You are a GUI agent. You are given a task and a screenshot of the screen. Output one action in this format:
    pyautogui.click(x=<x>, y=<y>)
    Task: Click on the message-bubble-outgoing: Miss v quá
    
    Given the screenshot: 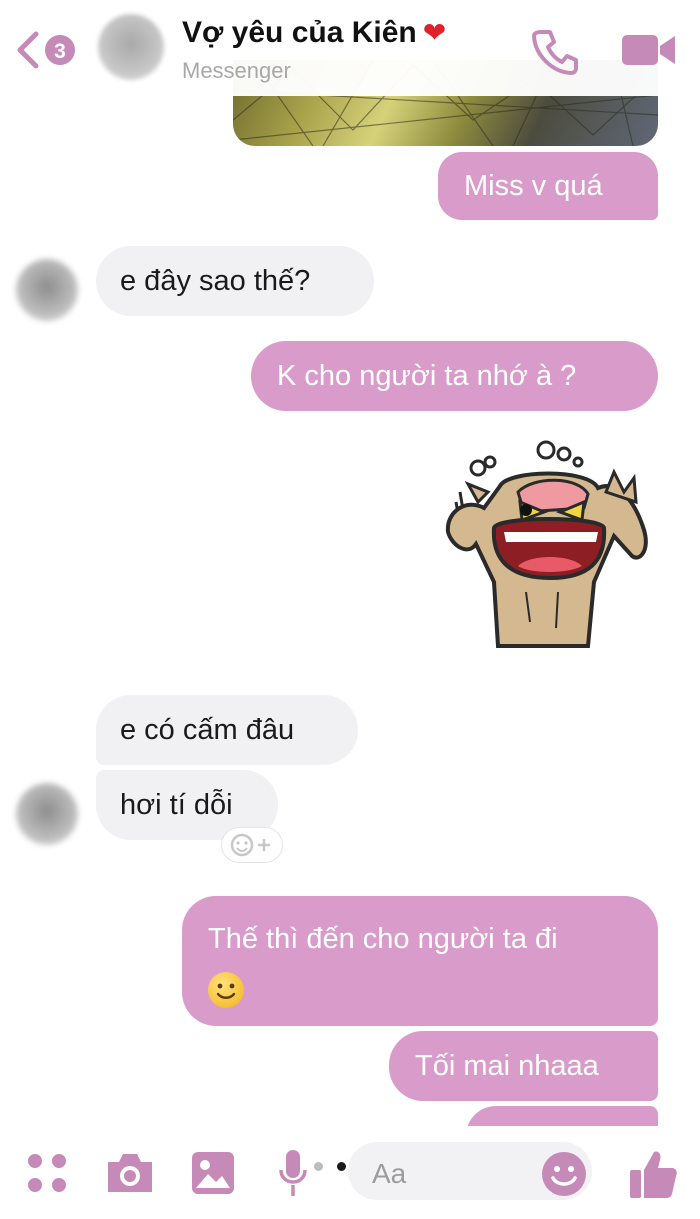 What is the action you would take?
    pyautogui.click(x=548, y=186)
    